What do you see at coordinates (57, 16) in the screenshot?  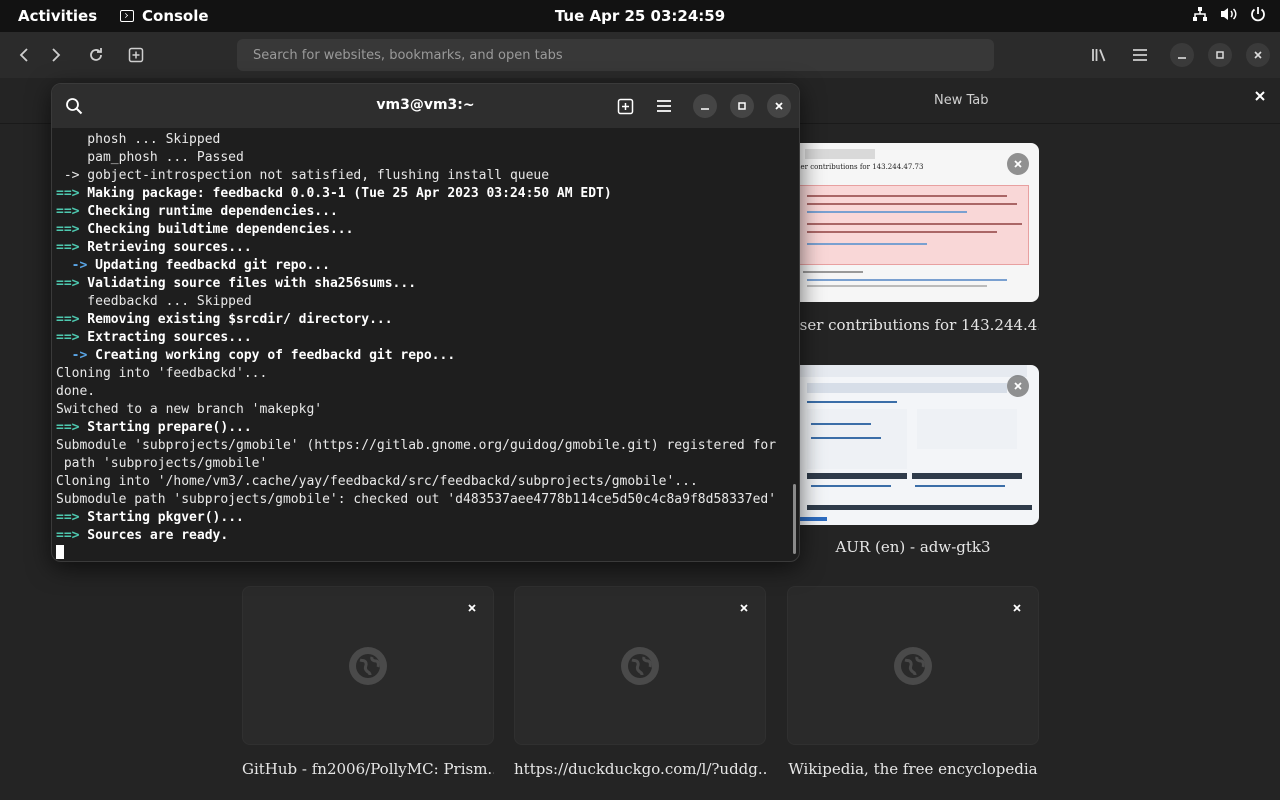 I see `activities-button: Activities` at bounding box center [57, 16].